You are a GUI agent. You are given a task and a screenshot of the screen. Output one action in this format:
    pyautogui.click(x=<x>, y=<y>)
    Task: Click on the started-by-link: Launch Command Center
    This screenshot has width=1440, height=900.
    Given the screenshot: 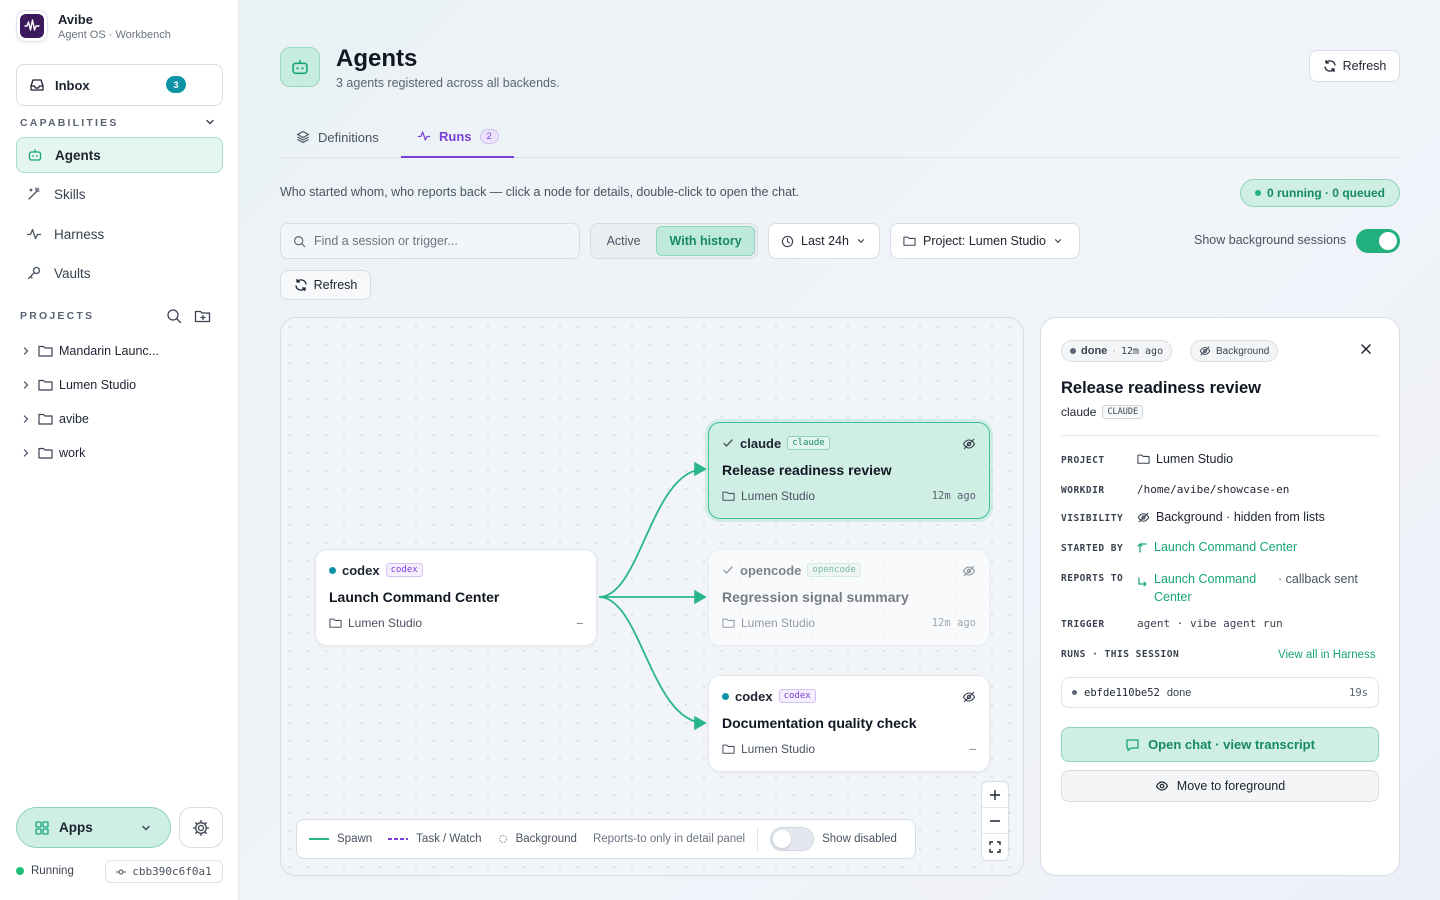 What is the action you would take?
    pyautogui.click(x=1217, y=547)
    